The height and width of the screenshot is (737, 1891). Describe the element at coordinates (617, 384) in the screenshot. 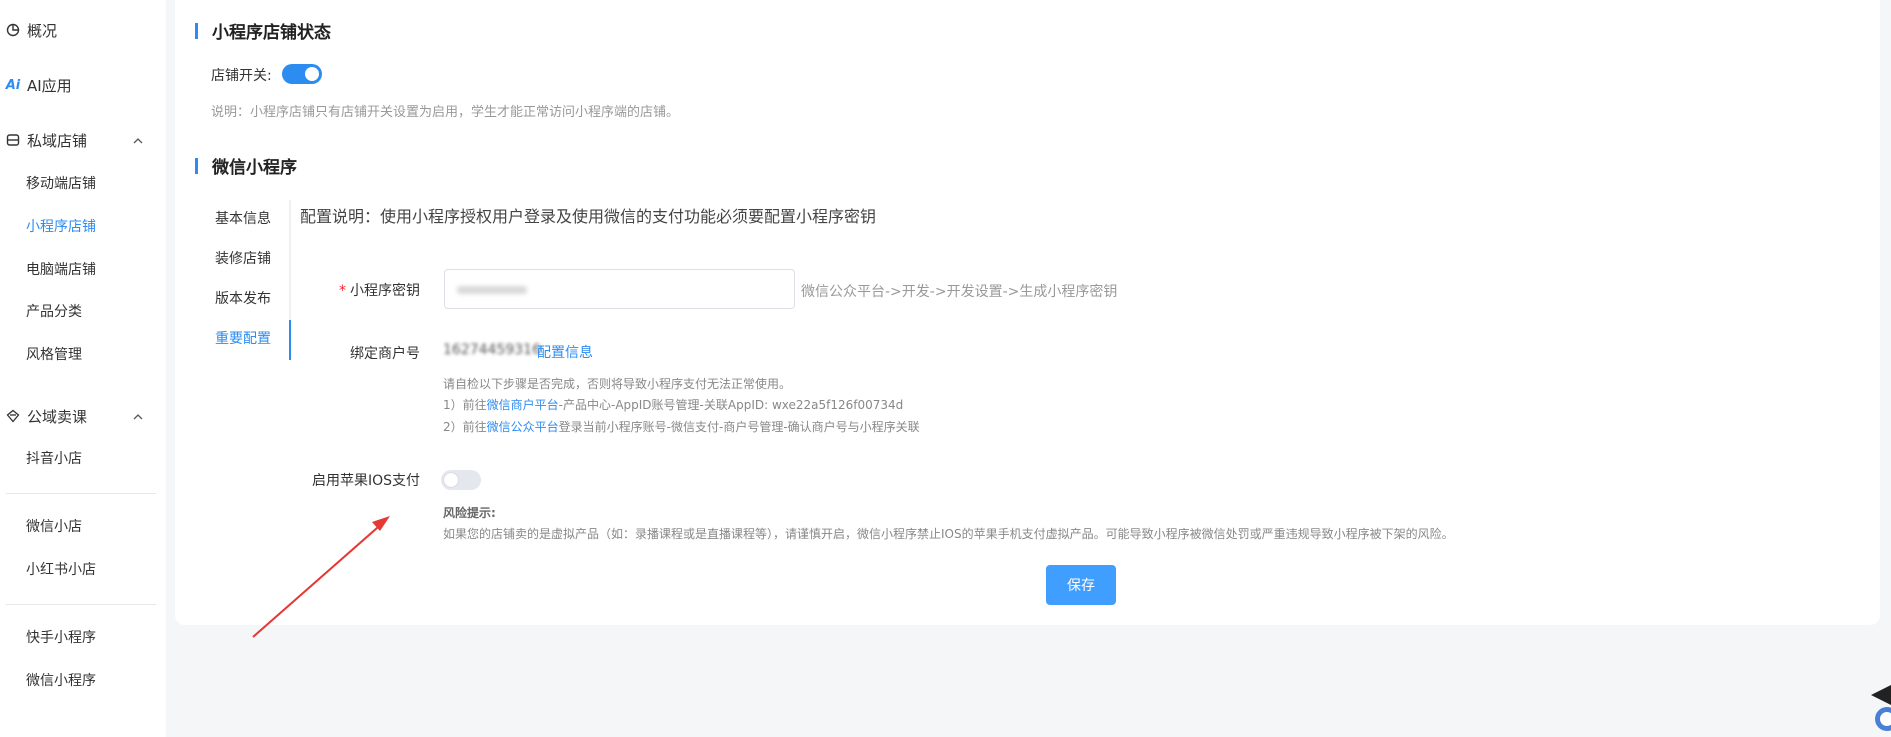

I see `check-intro: 请自检以下步骤是否完成，否则将导致小程序支付无法正常使用。` at that location.